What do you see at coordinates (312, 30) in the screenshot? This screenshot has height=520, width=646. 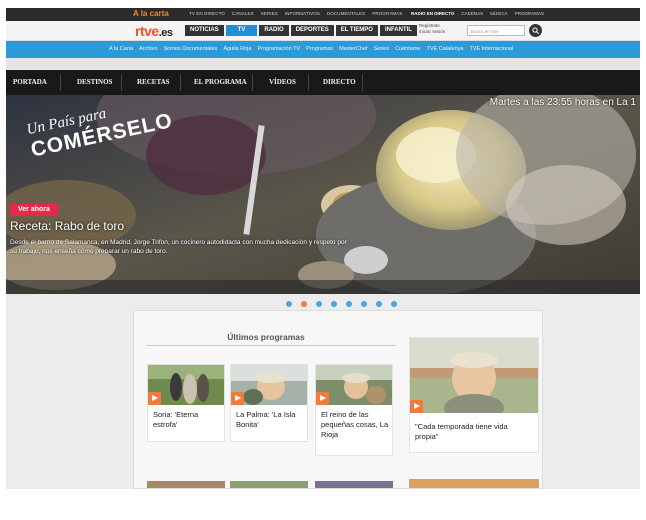 I see `nav-deportes: DEPORTES` at bounding box center [312, 30].